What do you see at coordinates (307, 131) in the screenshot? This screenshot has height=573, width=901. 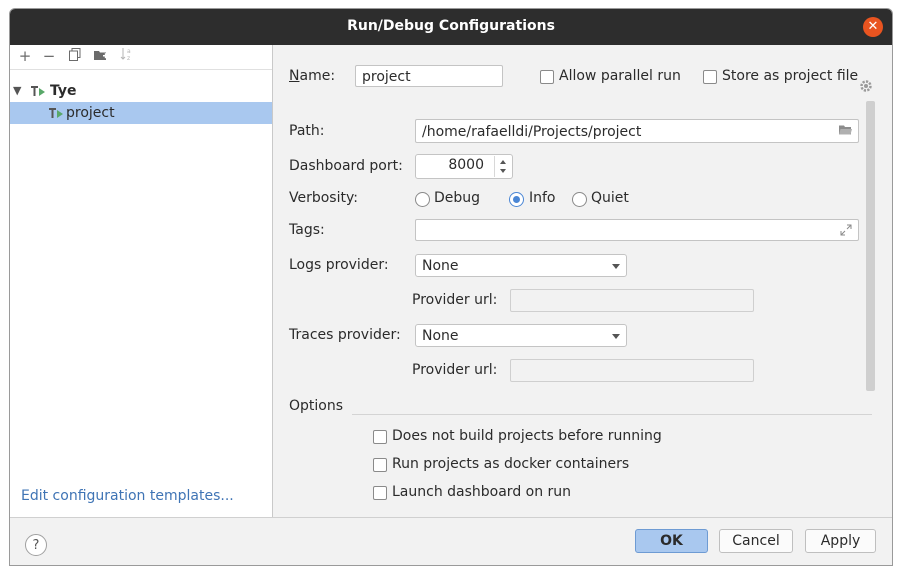 I see `path-label: Path:` at bounding box center [307, 131].